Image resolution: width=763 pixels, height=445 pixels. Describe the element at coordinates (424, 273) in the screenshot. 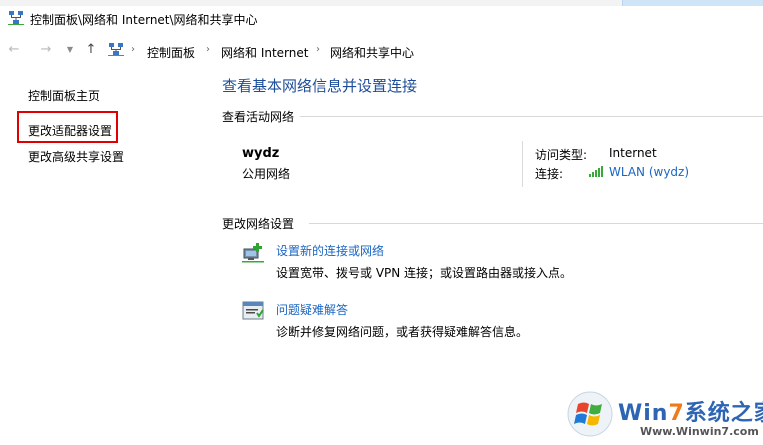

I see `setup-new-connection-desc: 设置宽带、拨号或 VPN 连接；或设置路由器或接入点。` at that location.